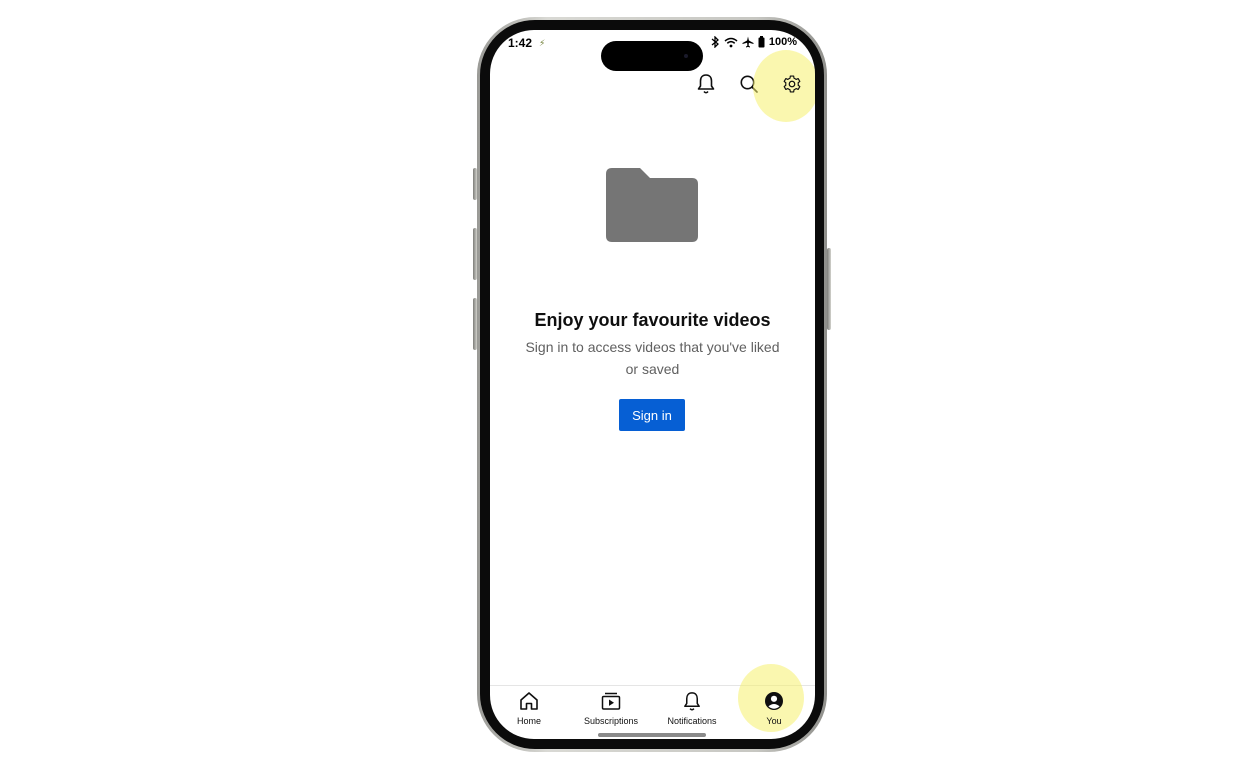 The width and height of the screenshot is (1250, 781). What do you see at coordinates (692, 701) in the screenshot?
I see `bell-icon` at bounding box center [692, 701].